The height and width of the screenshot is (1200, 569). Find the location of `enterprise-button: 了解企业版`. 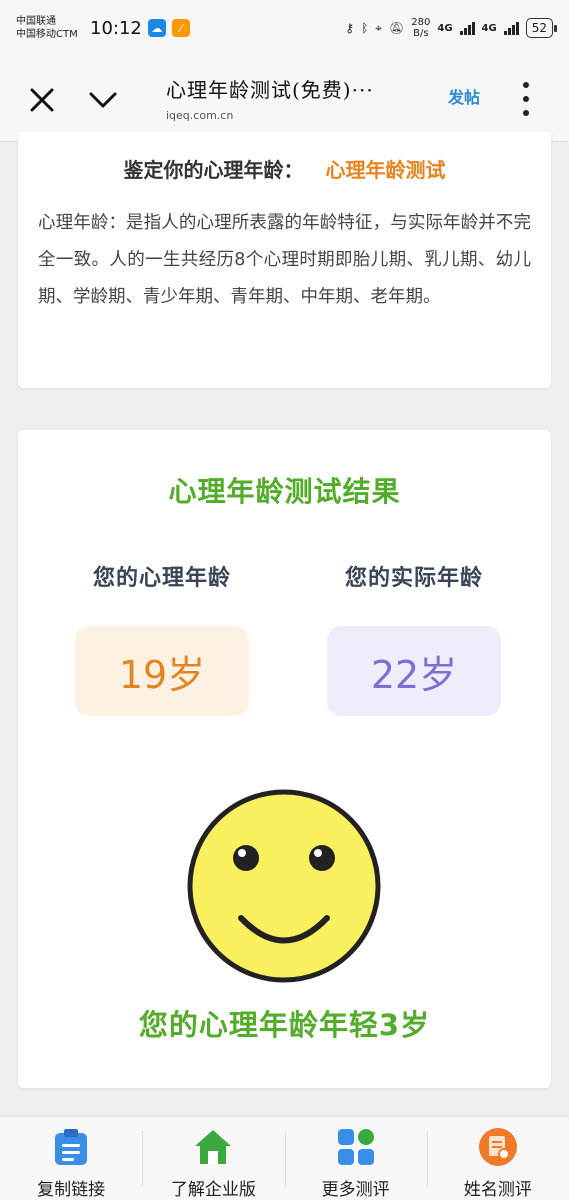

enterprise-button: 了解企业版 is located at coordinates (213, 1158).